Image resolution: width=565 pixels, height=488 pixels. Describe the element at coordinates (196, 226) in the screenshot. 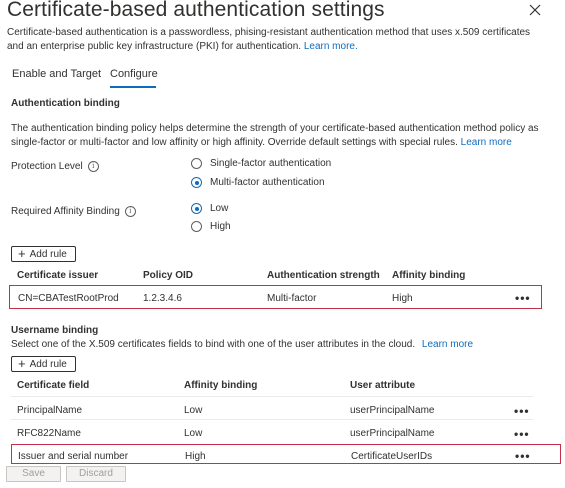

I see `radio-affinity-high` at that location.